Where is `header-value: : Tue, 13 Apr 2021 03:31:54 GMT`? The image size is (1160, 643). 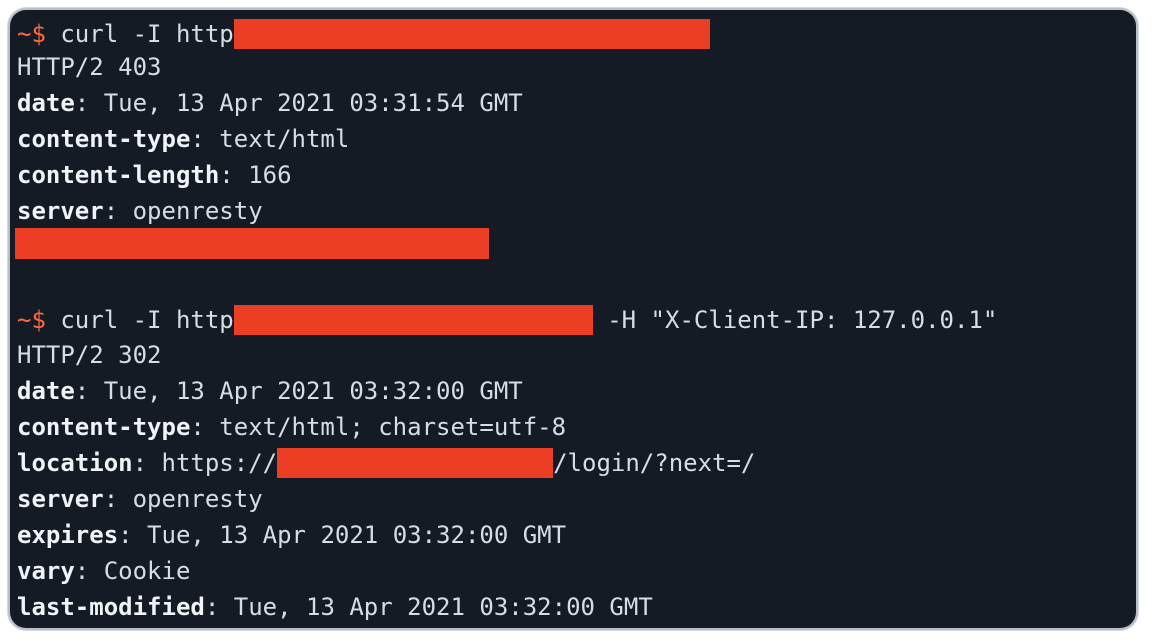 header-value: : Tue, 13 Apr 2021 03:31:54 GMT is located at coordinates (298, 103).